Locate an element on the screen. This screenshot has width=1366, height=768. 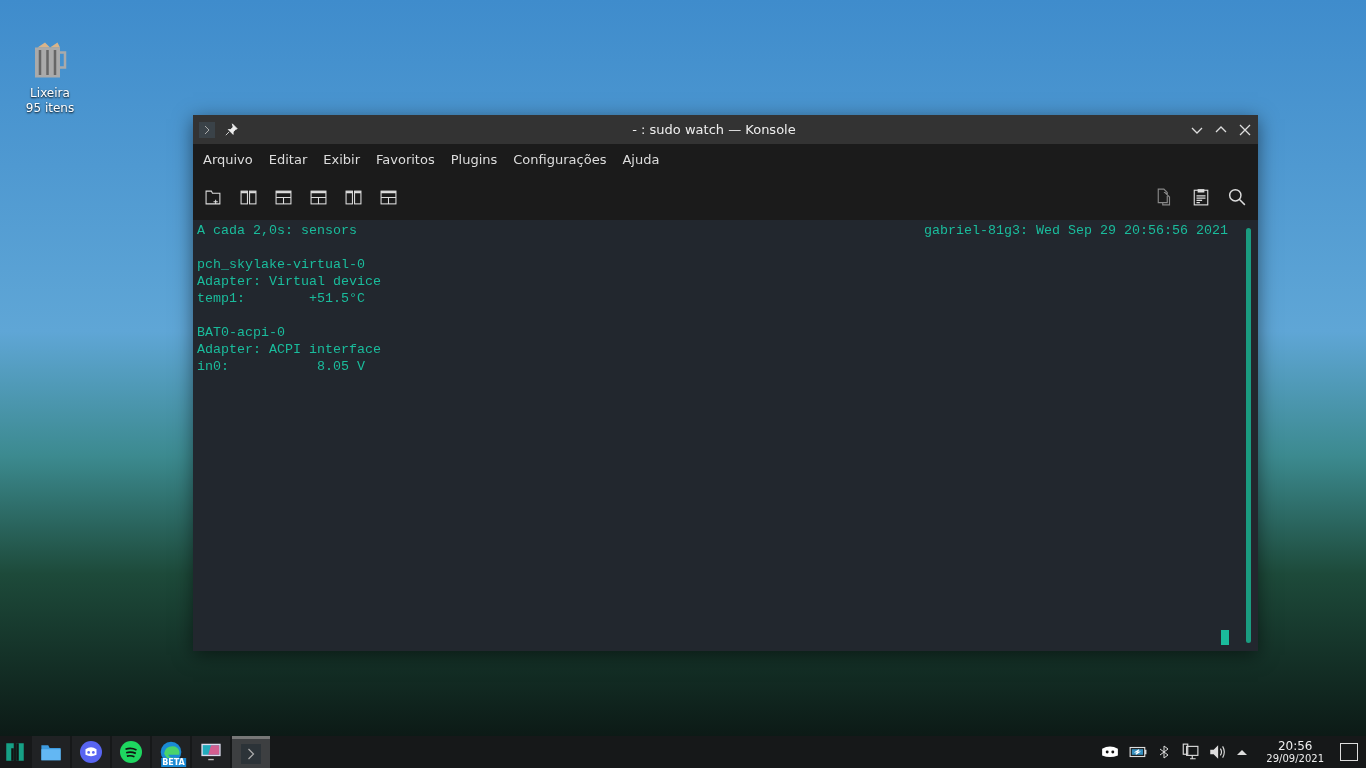
chat-app-icon is located at coordinates (91, 752).